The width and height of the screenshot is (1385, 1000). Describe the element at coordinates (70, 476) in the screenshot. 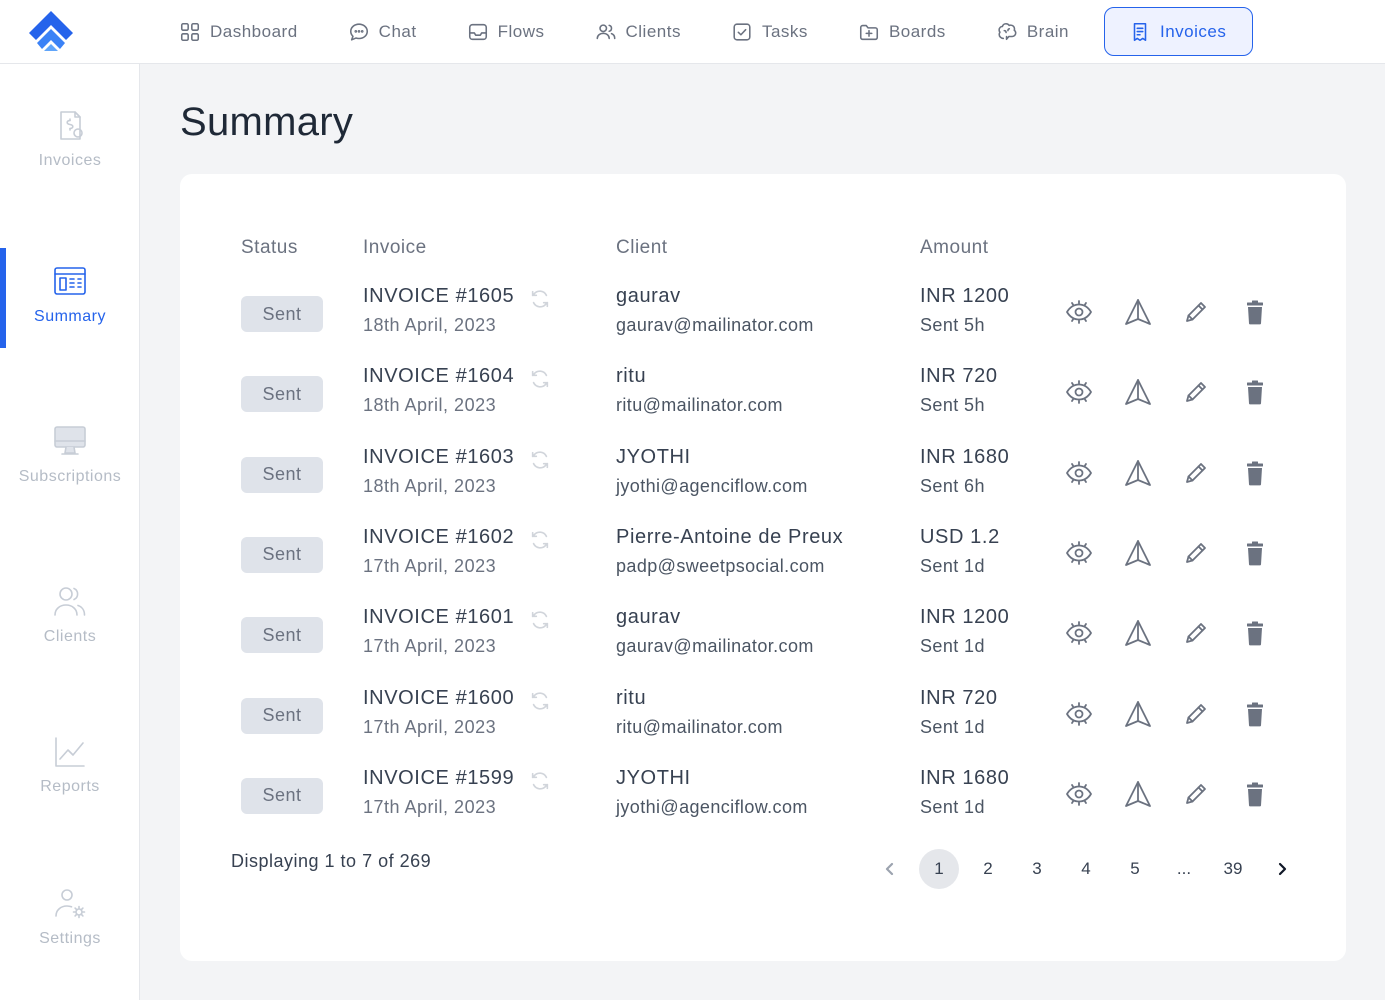

I see `sidebar-item-label: Subscriptions` at that location.